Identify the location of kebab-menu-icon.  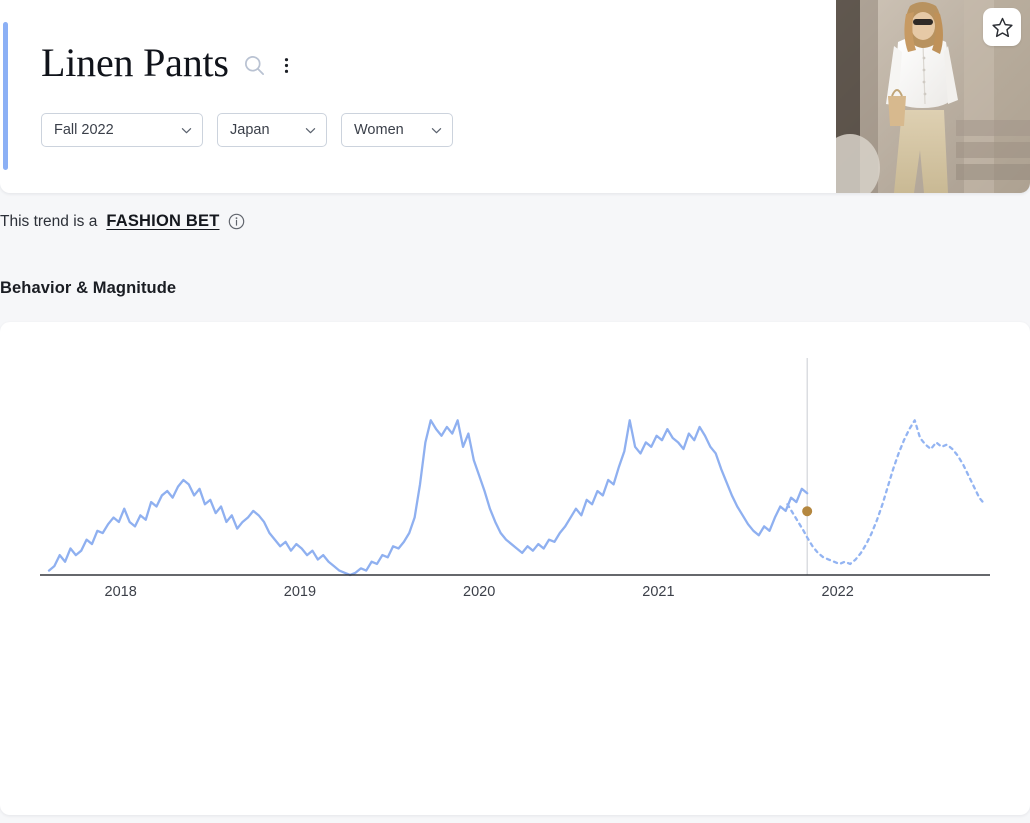
(286, 65).